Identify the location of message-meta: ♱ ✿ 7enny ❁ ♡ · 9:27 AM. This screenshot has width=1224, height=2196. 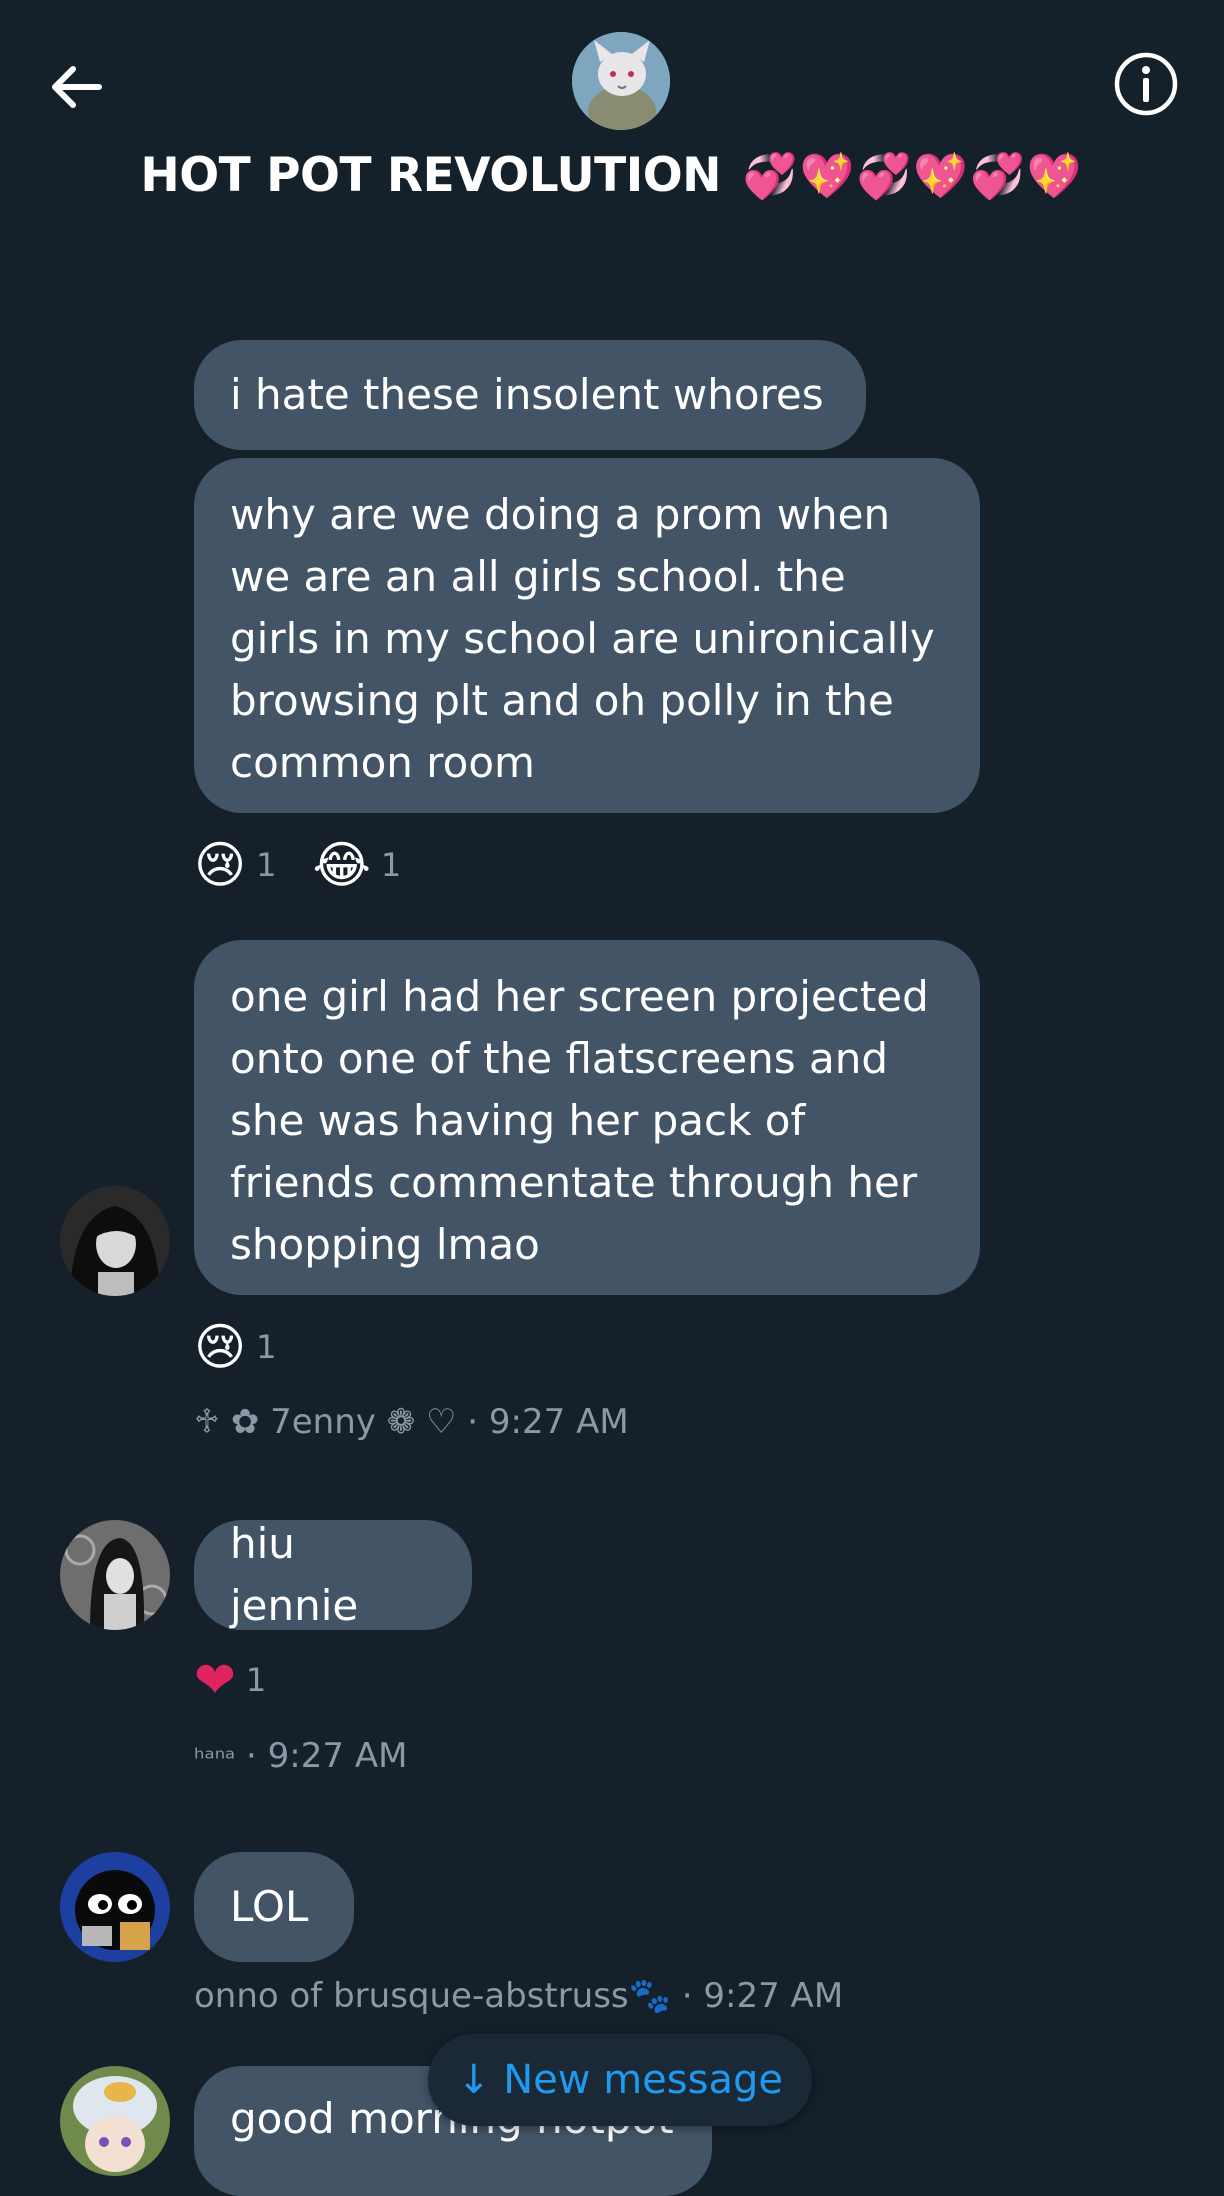
(411, 1422).